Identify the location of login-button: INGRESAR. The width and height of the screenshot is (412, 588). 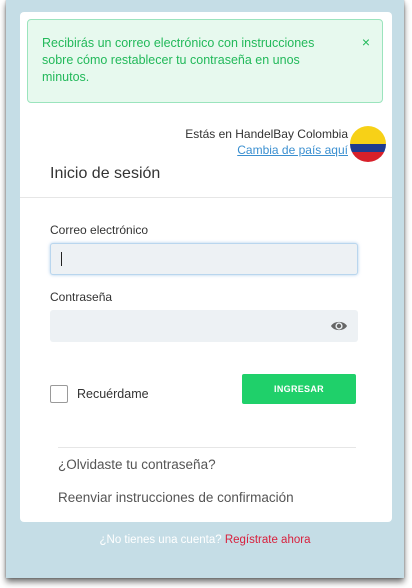
(299, 389).